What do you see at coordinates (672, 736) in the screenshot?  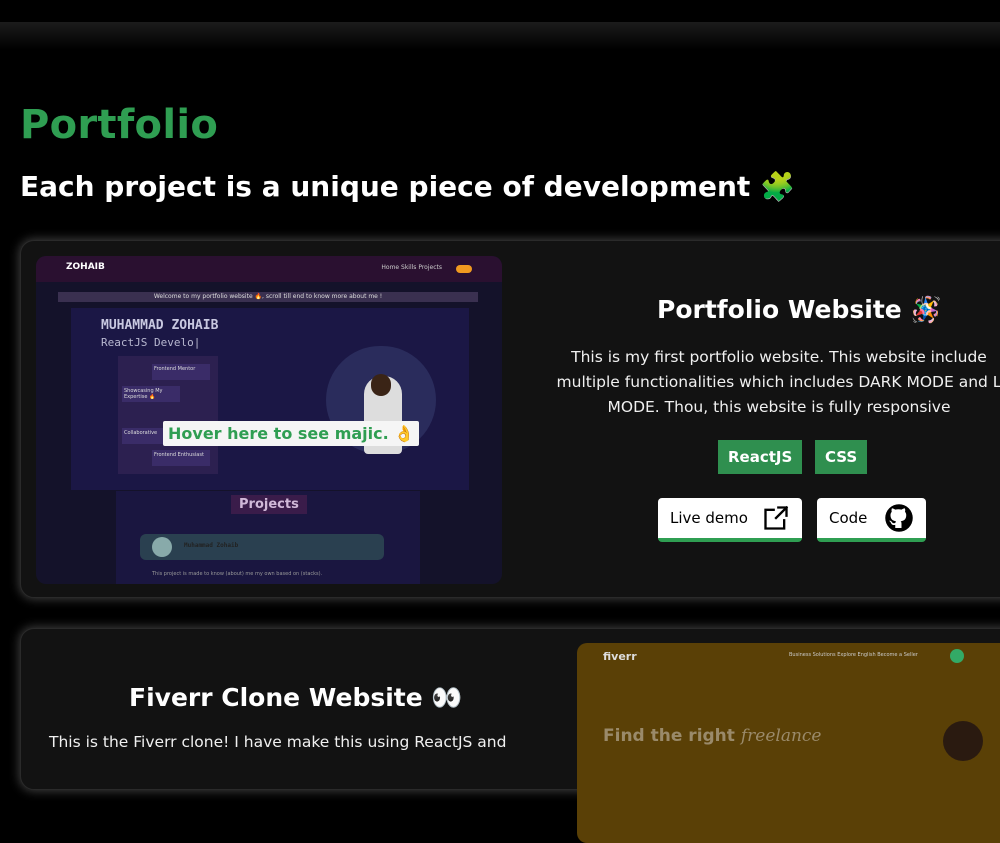 I see `preview-headline-start: Find the right` at bounding box center [672, 736].